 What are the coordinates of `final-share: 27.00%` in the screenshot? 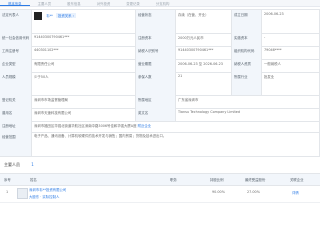 It's located at (253, 192).